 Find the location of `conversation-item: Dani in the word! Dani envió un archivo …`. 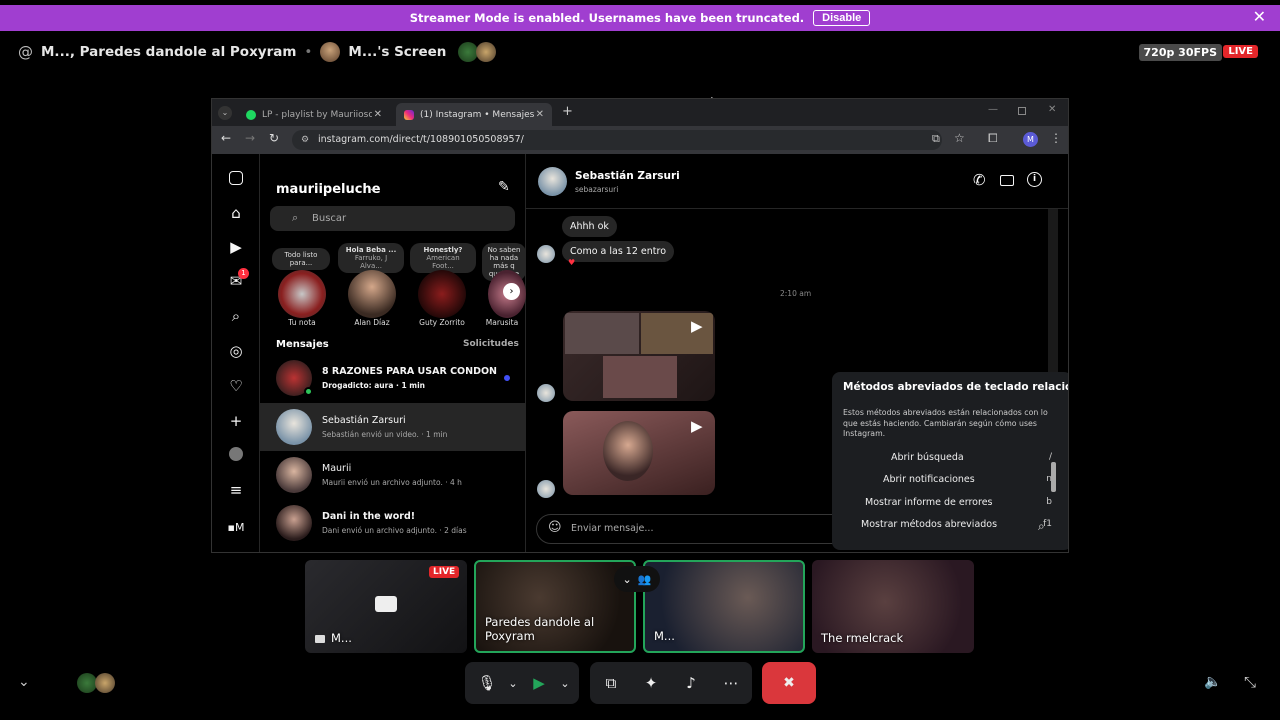

conversation-item: Dani in the word! Dani envió un archivo … is located at coordinates (393, 523).